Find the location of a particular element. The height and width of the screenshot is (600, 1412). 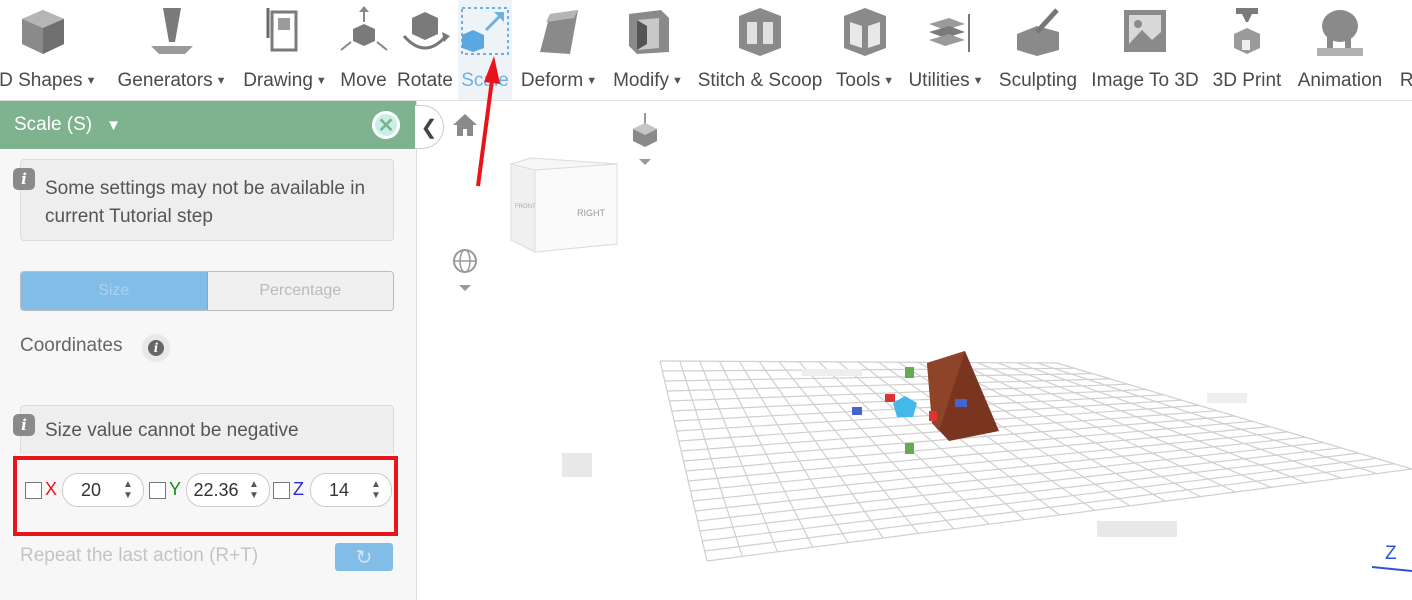

toolbar-label: Modify is located at coordinates (641, 80).